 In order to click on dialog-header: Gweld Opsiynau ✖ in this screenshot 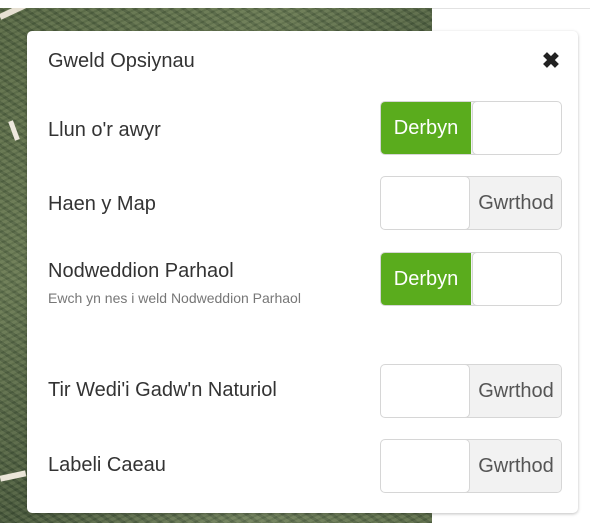, I will do `click(306, 61)`.